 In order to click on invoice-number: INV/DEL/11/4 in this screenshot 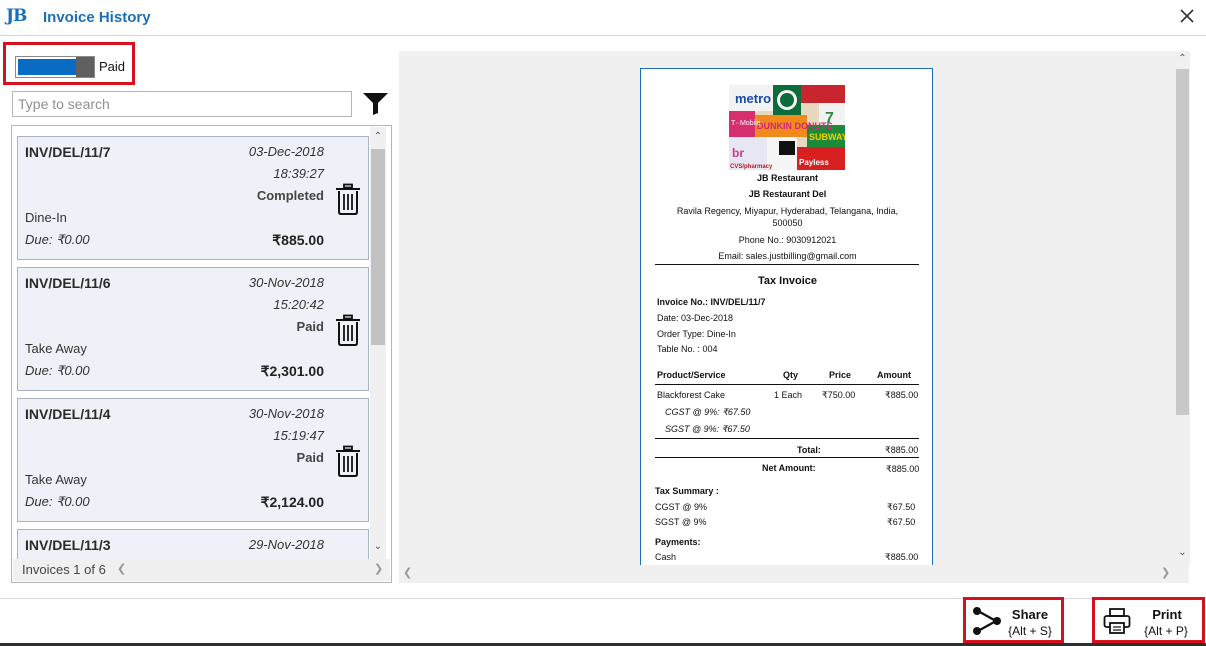, I will do `click(68, 414)`.